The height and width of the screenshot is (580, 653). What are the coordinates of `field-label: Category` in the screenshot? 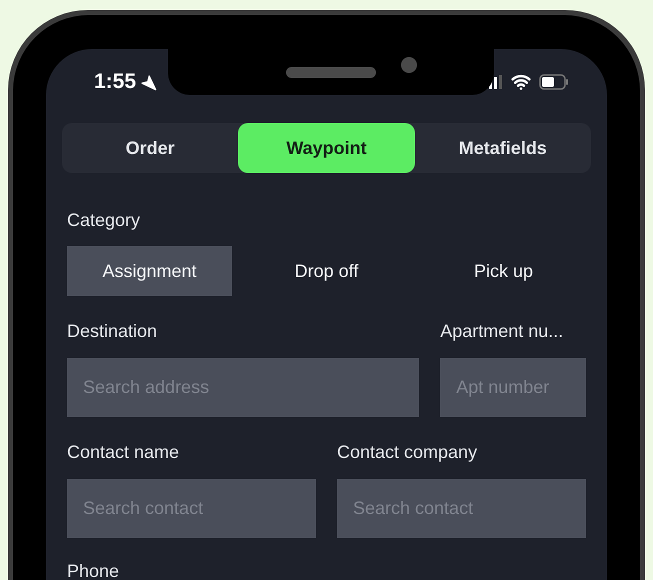 It's located at (104, 220).